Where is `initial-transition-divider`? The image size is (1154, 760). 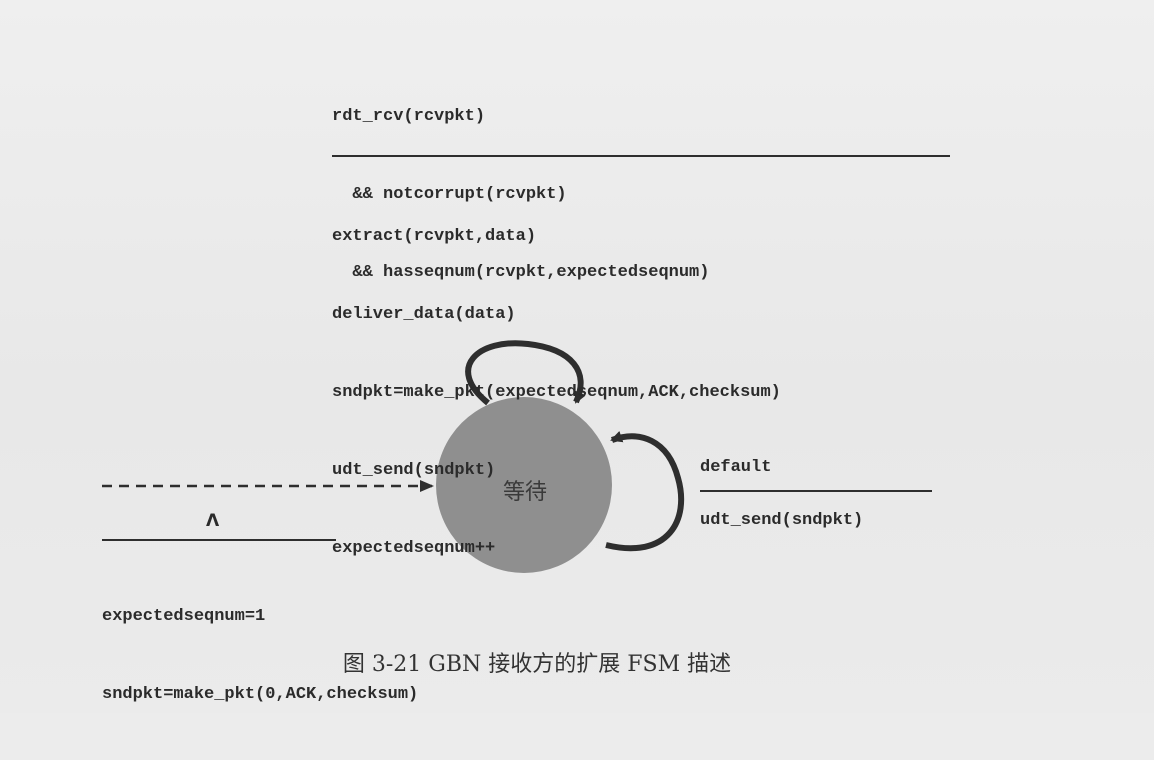
initial-transition-divider is located at coordinates (219, 540).